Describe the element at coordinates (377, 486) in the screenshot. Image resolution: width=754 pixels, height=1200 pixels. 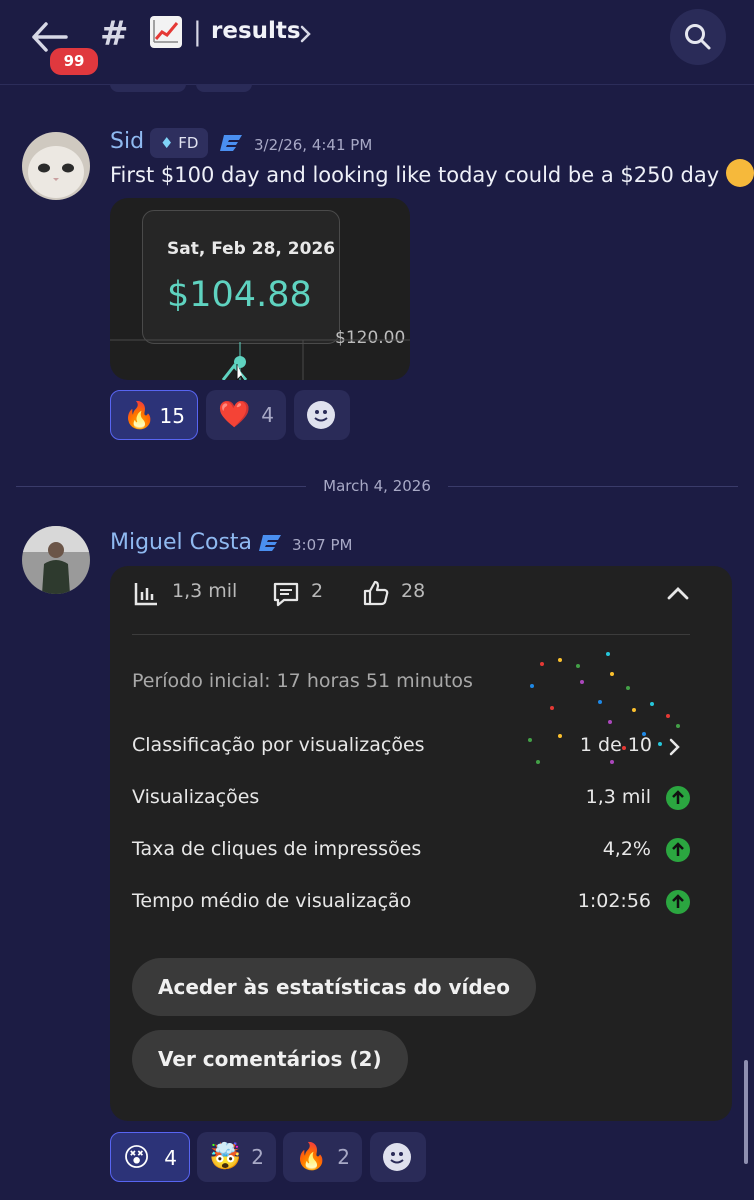
I see `date-divider: March 4, 2026` at that location.